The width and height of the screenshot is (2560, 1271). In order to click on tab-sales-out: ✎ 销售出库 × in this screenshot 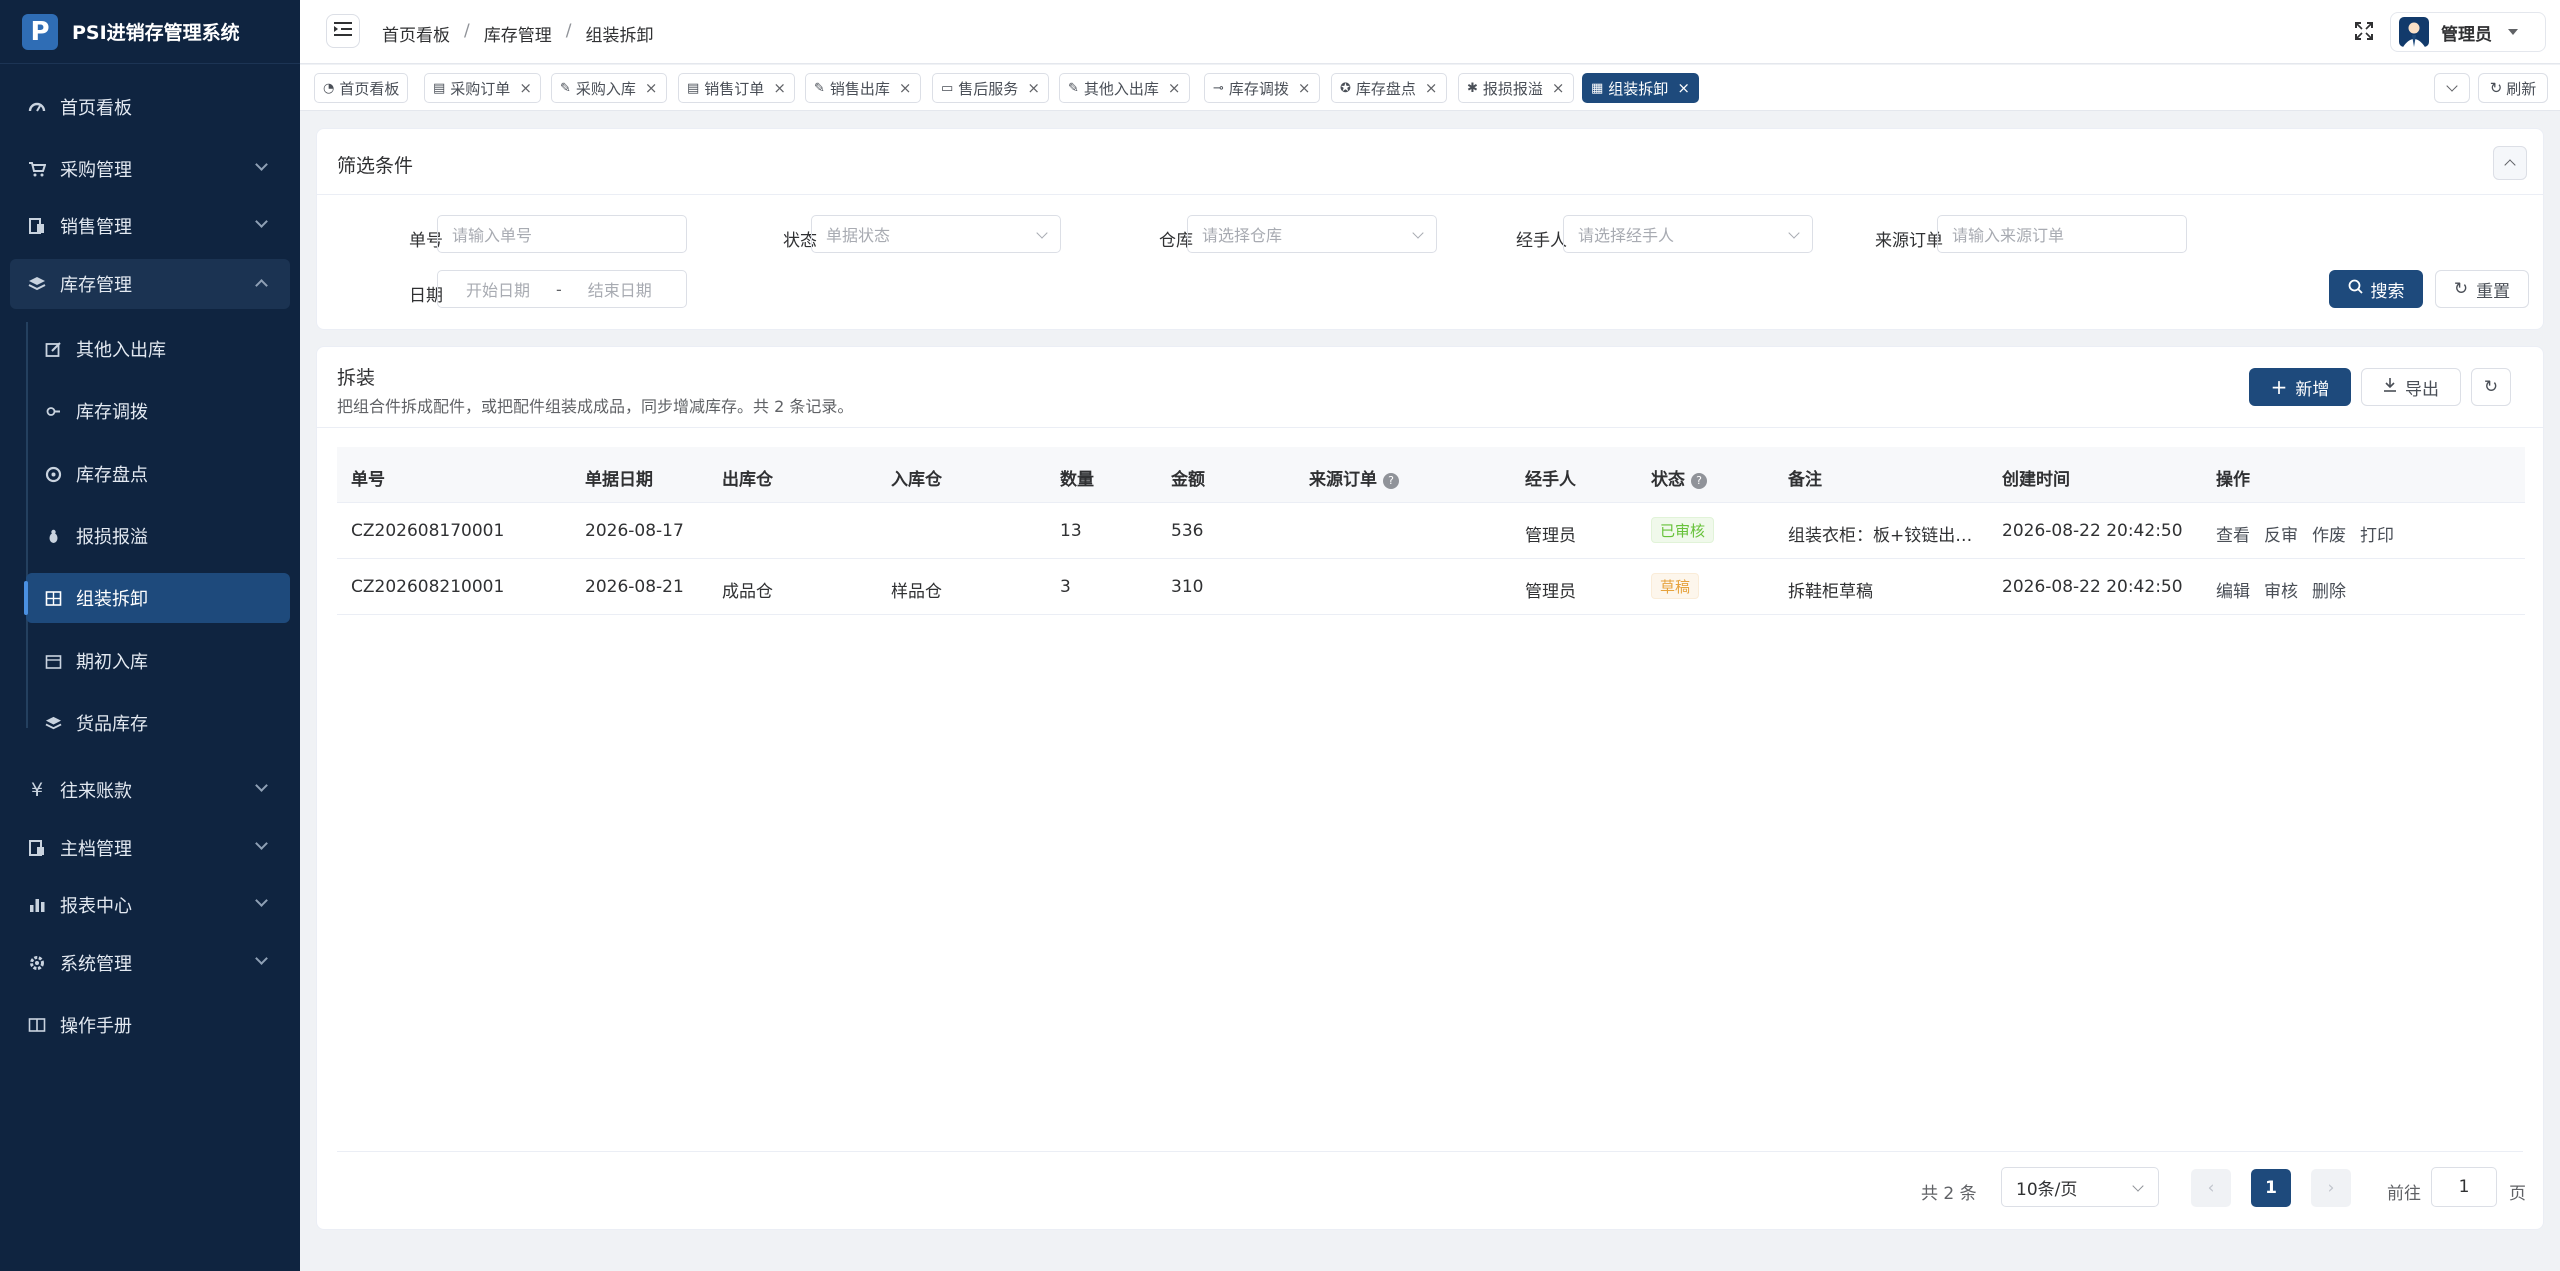, I will do `click(863, 88)`.